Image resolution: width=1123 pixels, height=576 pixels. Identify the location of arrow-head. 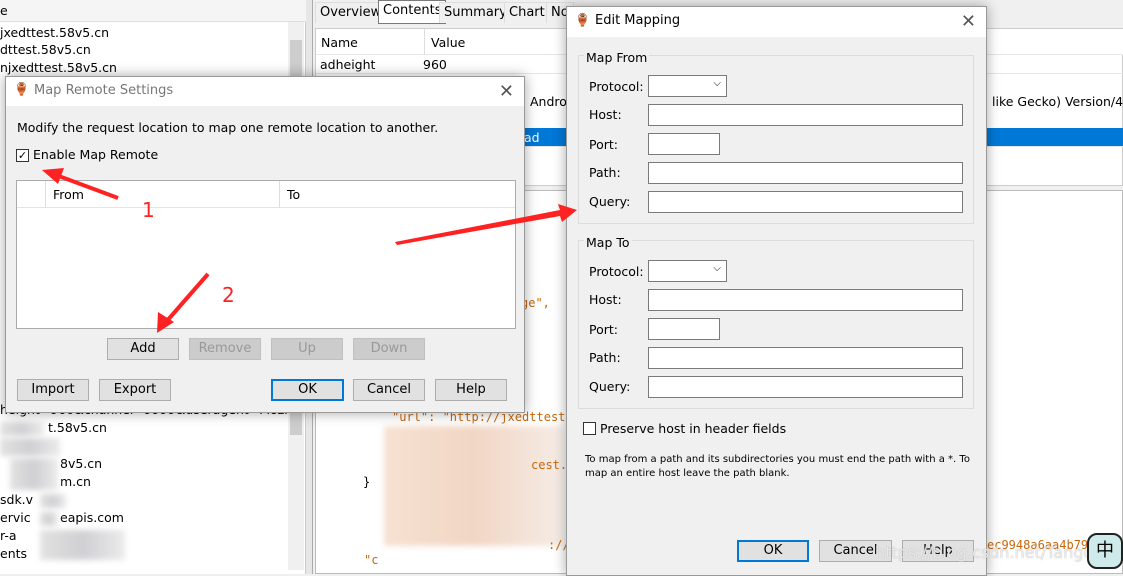
(53, 176).